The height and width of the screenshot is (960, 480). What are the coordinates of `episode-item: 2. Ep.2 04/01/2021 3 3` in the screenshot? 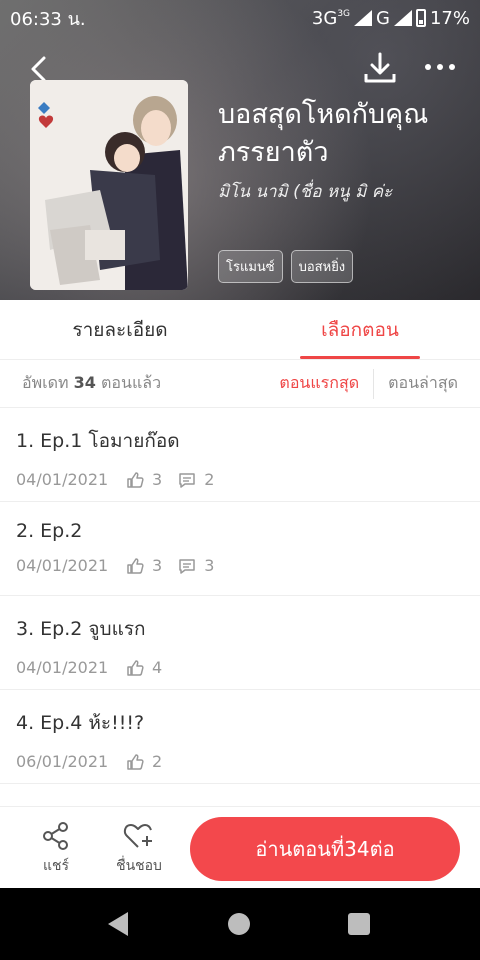 It's located at (240, 549).